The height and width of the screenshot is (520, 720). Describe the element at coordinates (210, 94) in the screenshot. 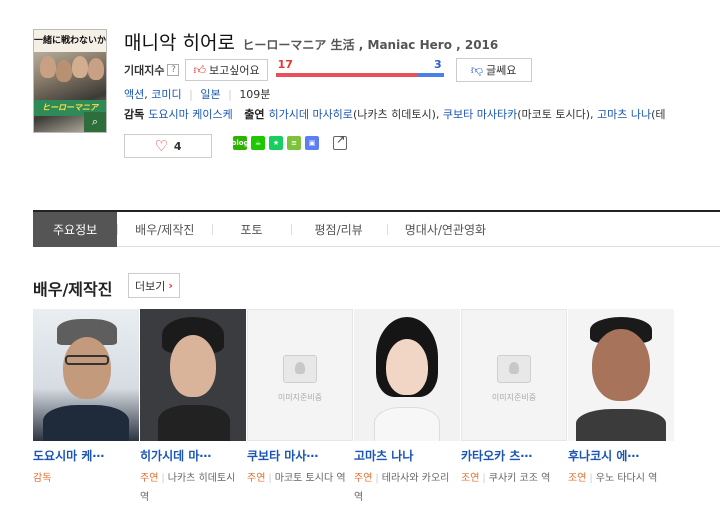

I see `country-link: 일본` at that location.